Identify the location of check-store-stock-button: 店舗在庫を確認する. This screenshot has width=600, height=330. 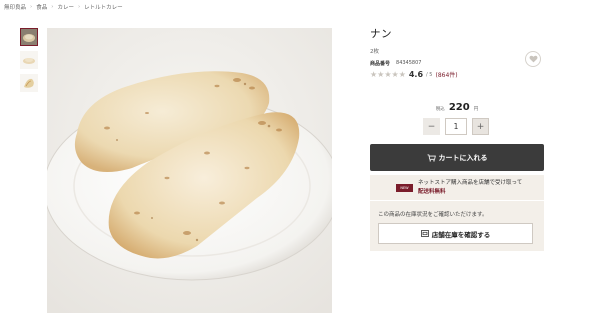
(455, 233).